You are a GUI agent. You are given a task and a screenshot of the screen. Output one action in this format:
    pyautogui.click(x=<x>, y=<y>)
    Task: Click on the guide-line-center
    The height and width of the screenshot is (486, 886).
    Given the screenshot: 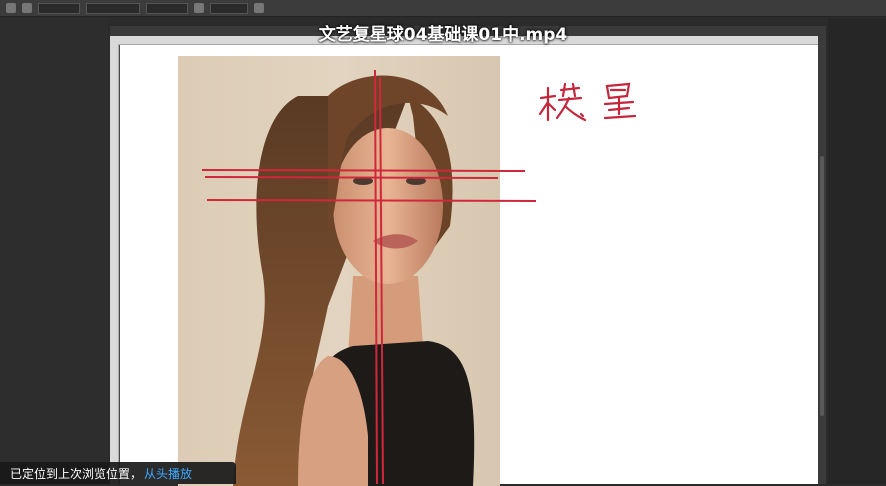 What is the action you would take?
    pyautogui.click(x=376, y=276)
    